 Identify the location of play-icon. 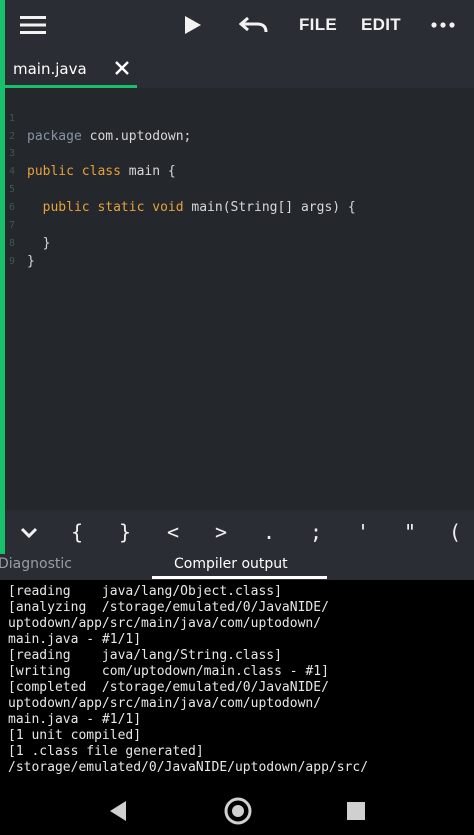
(193, 25).